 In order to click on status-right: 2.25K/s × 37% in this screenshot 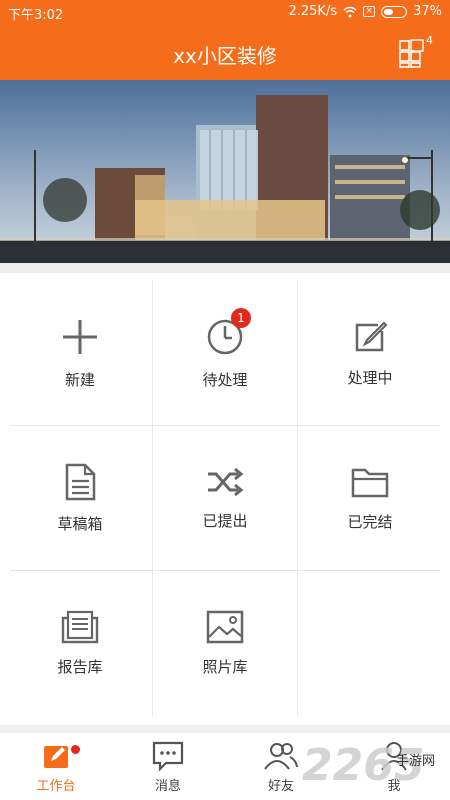, I will do `click(365, 11)`.